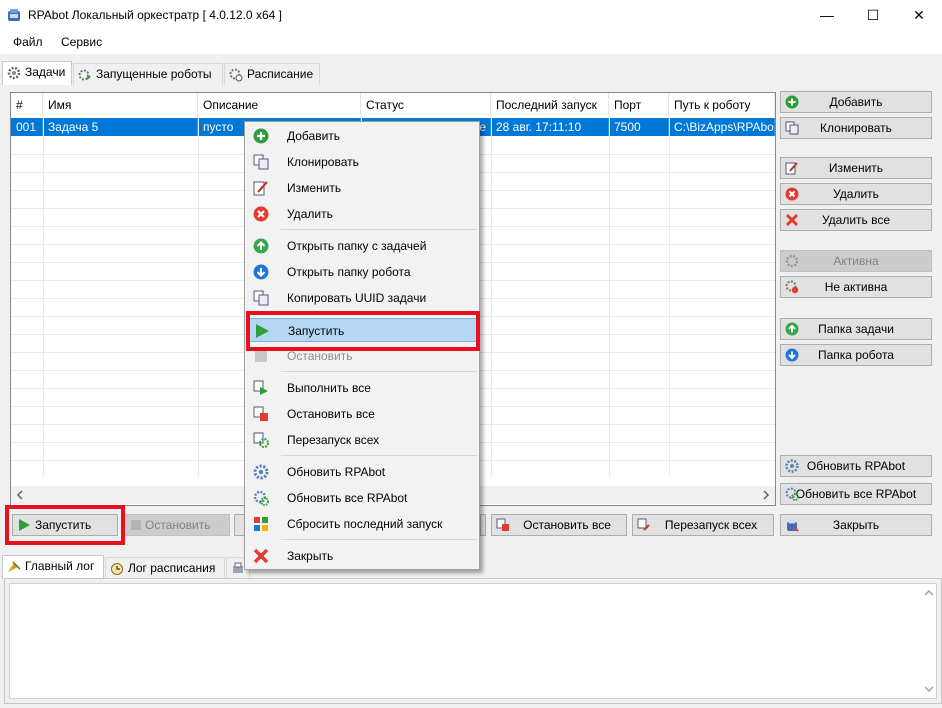 Image resolution: width=942 pixels, height=708 pixels. I want to click on clone-button-label: Клонировать, so click(856, 128).